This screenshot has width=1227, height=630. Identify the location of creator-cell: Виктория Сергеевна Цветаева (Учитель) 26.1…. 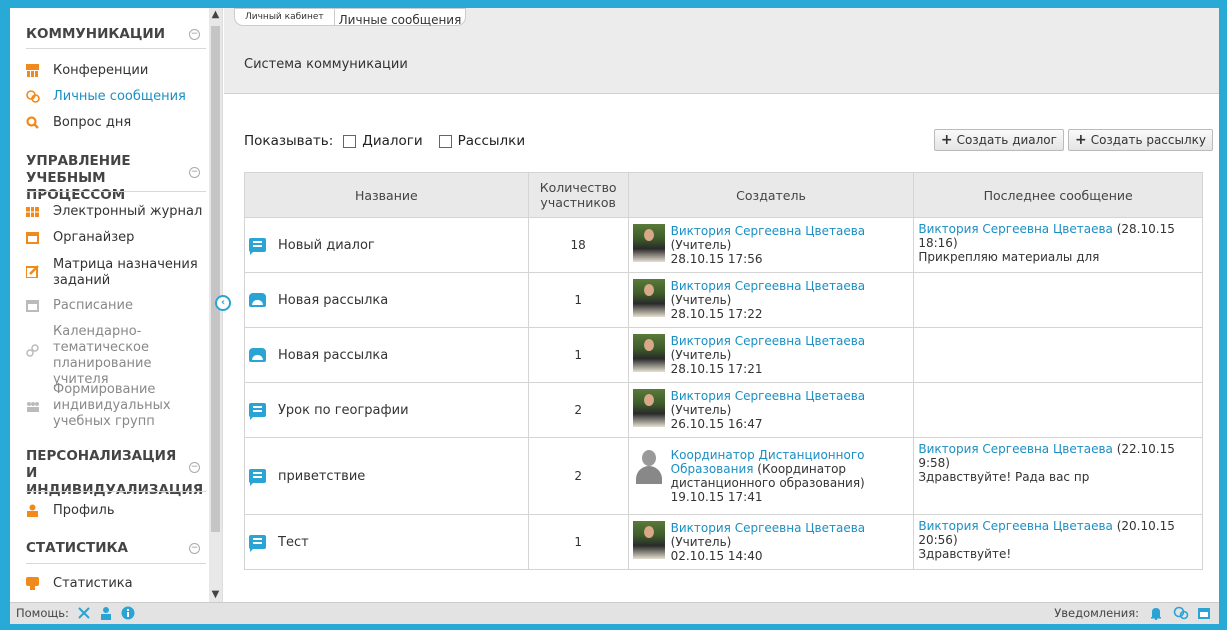
(771, 410).